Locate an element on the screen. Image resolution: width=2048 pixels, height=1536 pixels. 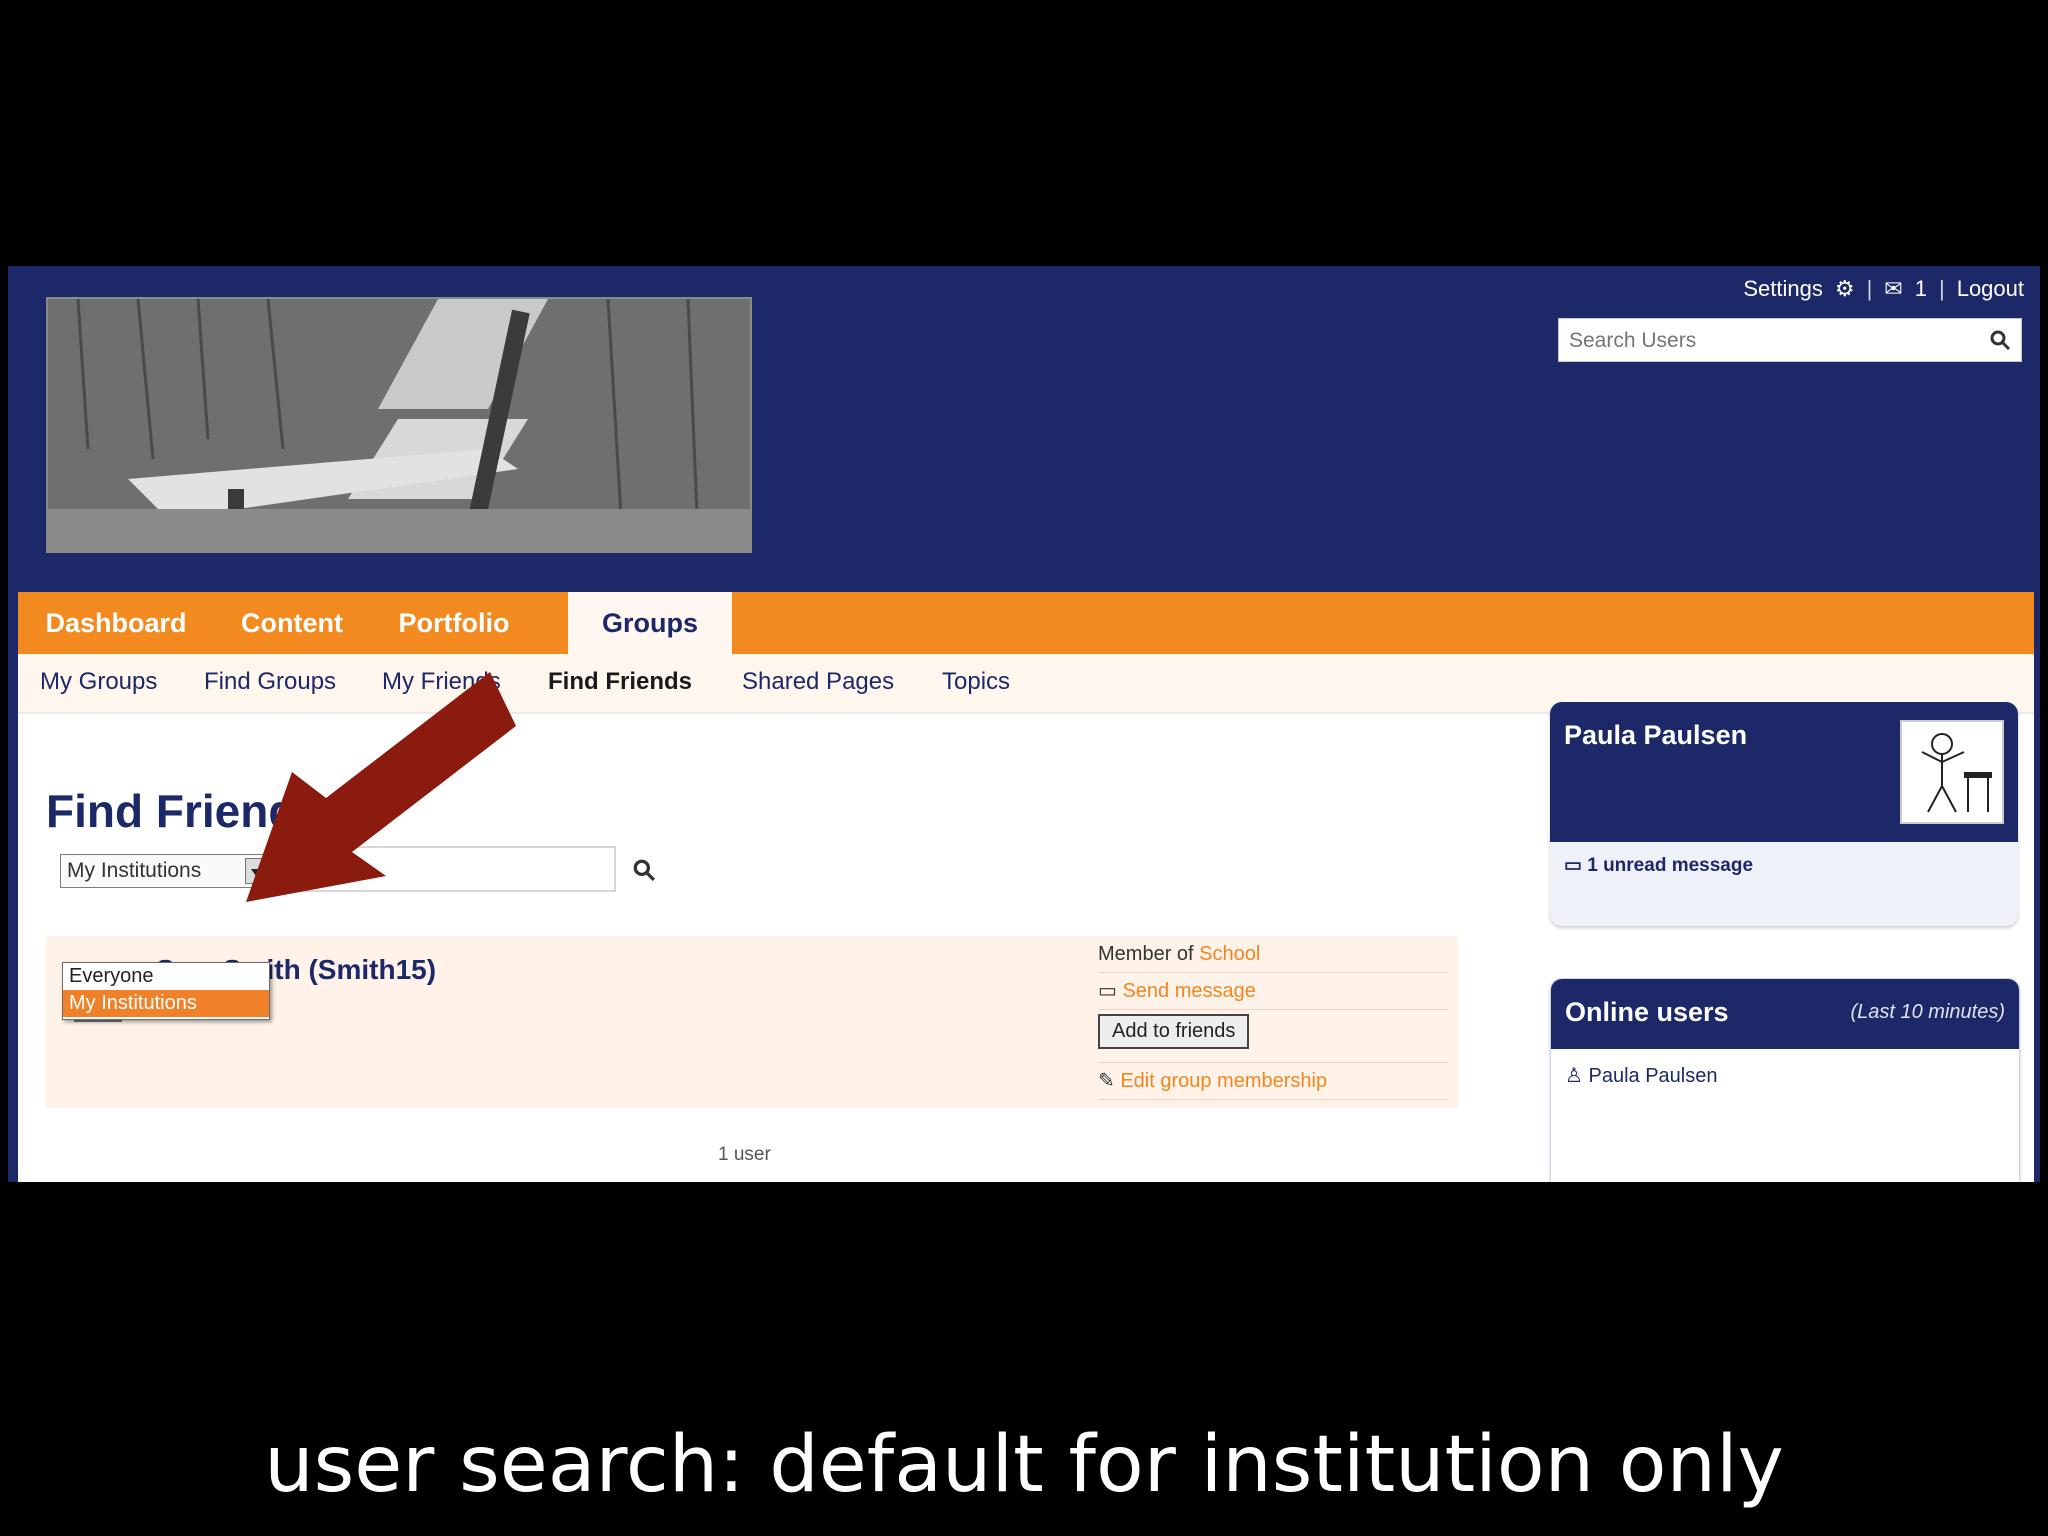
dropdown-option-everyone: Everyone is located at coordinates (166, 976).